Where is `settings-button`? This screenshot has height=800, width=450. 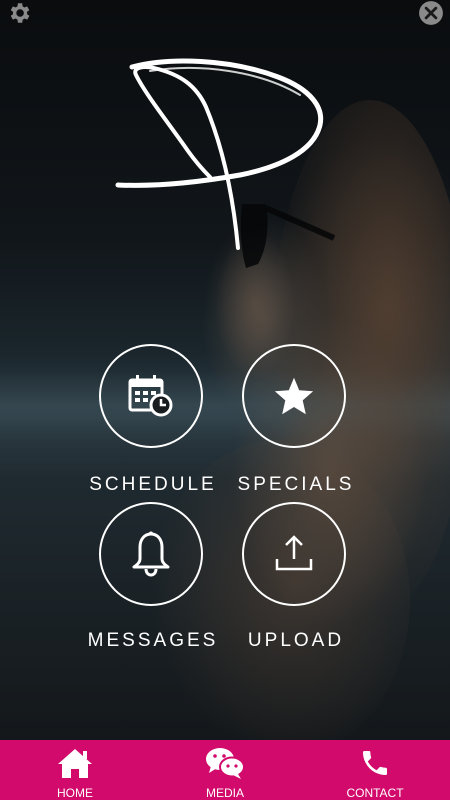
settings-button is located at coordinates (19, 13).